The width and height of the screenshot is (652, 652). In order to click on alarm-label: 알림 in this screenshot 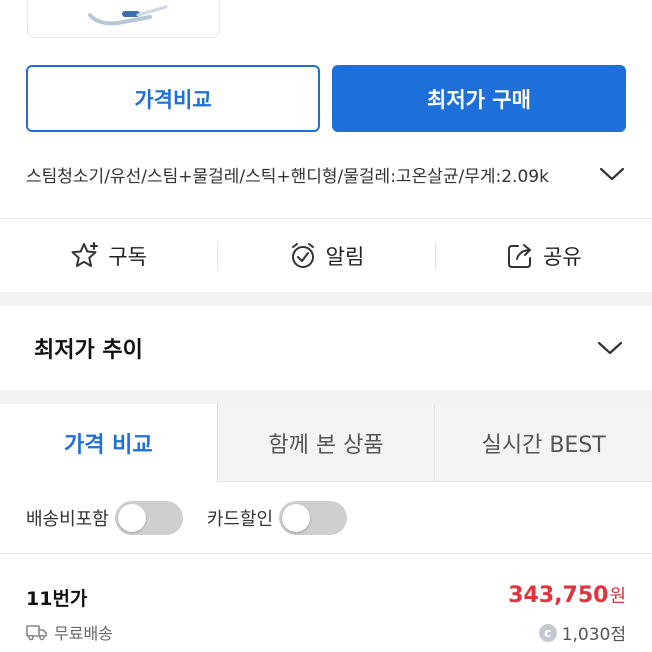, I will do `click(345, 257)`.